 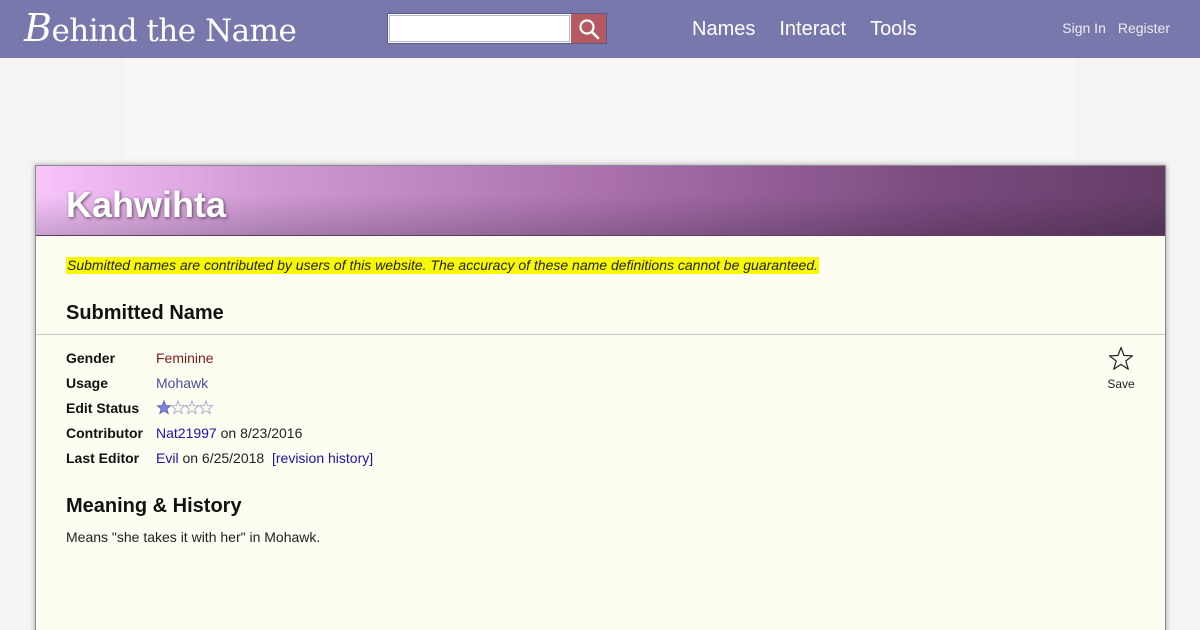 I want to click on name-header: Kahwihta, so click(x=600, y=201).